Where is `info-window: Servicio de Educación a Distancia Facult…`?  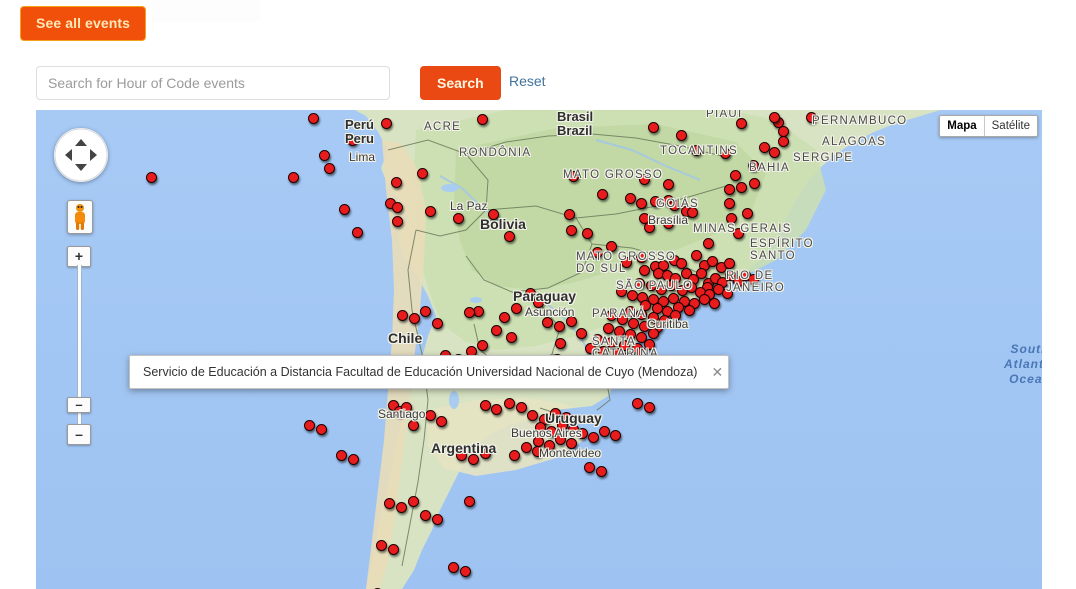
info-window: Servicio de Educación a Distancia Facult… is located at coordinates (429, 372).